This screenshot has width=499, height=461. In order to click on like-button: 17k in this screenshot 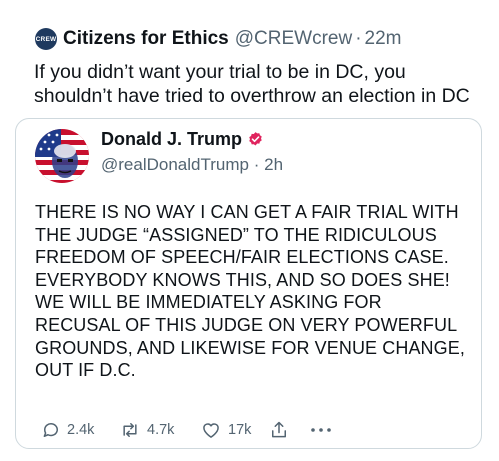, I will do `click(234, 430)`.